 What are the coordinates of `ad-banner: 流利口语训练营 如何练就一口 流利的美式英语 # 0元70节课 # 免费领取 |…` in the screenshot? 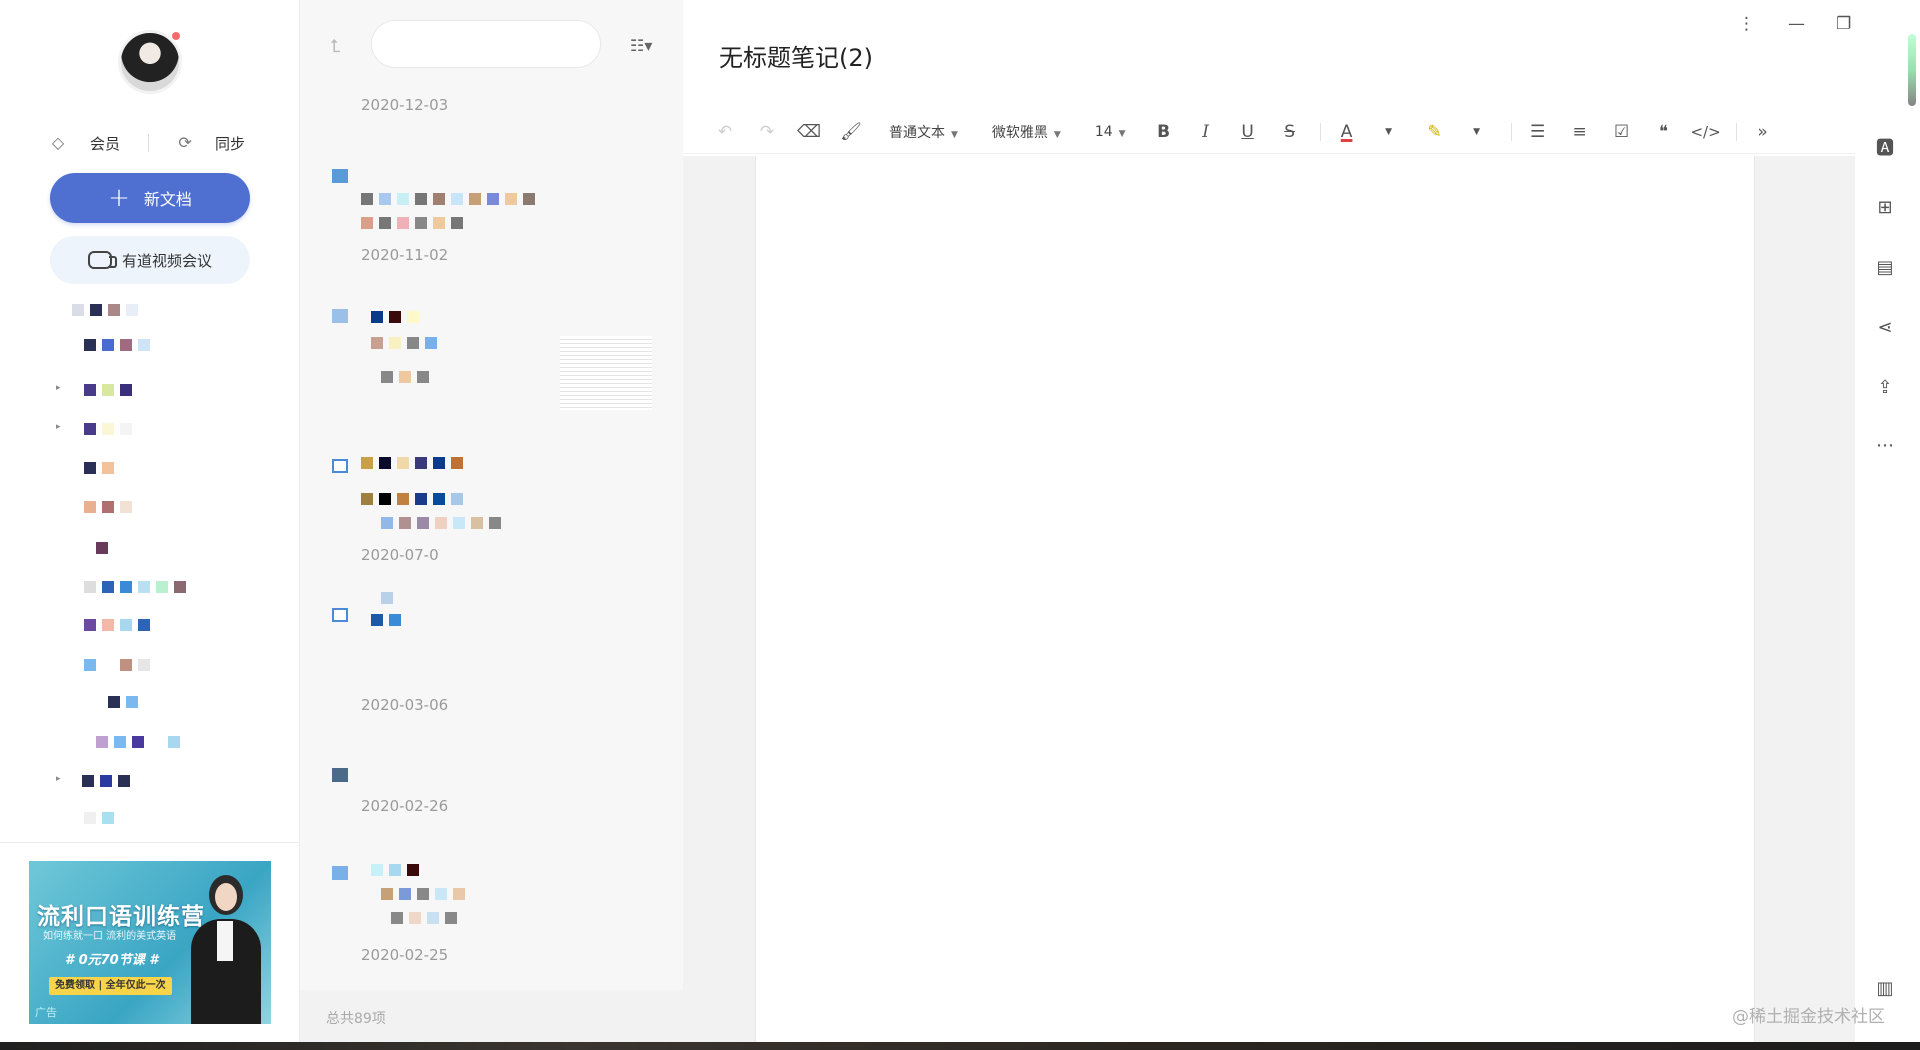 It's located at (150, 942).